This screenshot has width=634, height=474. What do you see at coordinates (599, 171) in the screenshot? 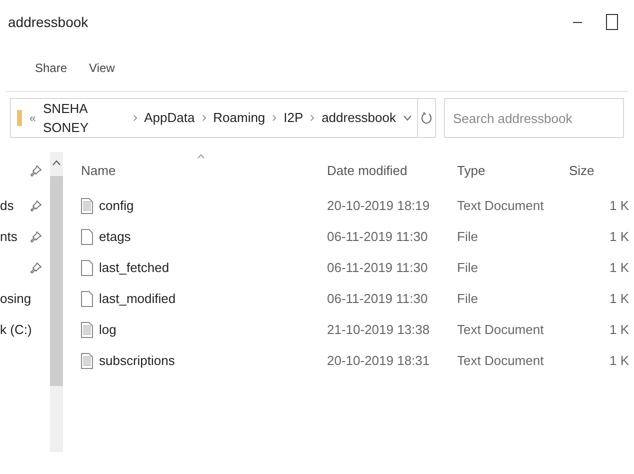
I see `column-header: Size` at bounding box center [599, 171].